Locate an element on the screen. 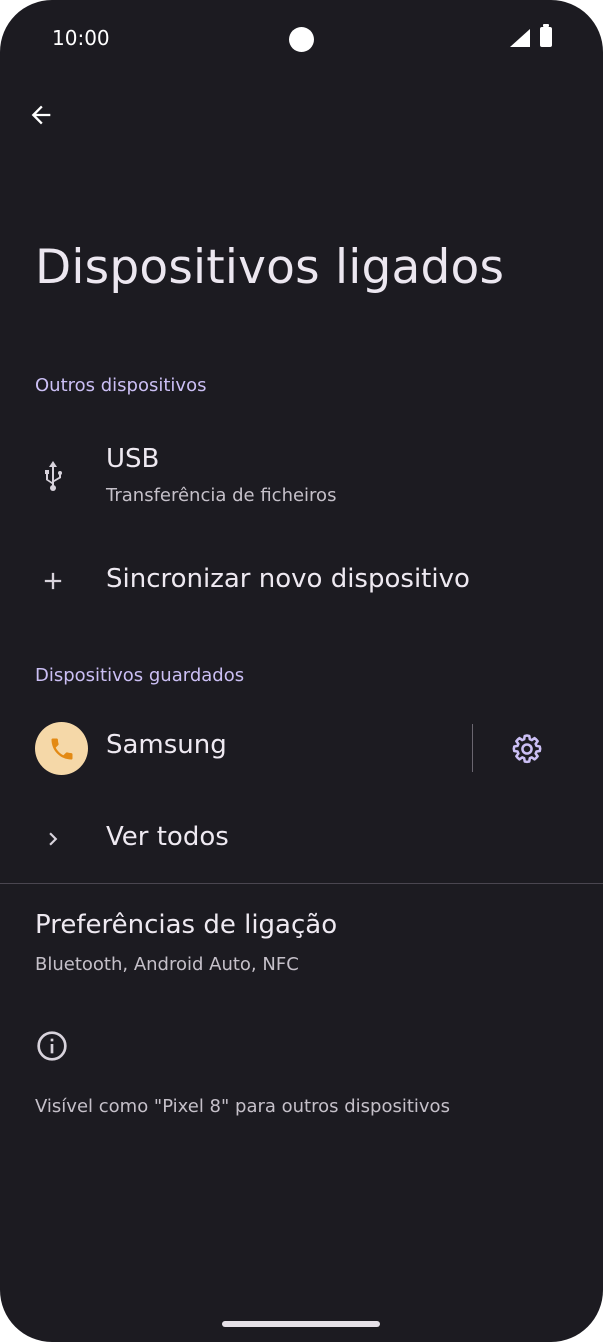  usb-title: USB is located at coordinates (133, 459).